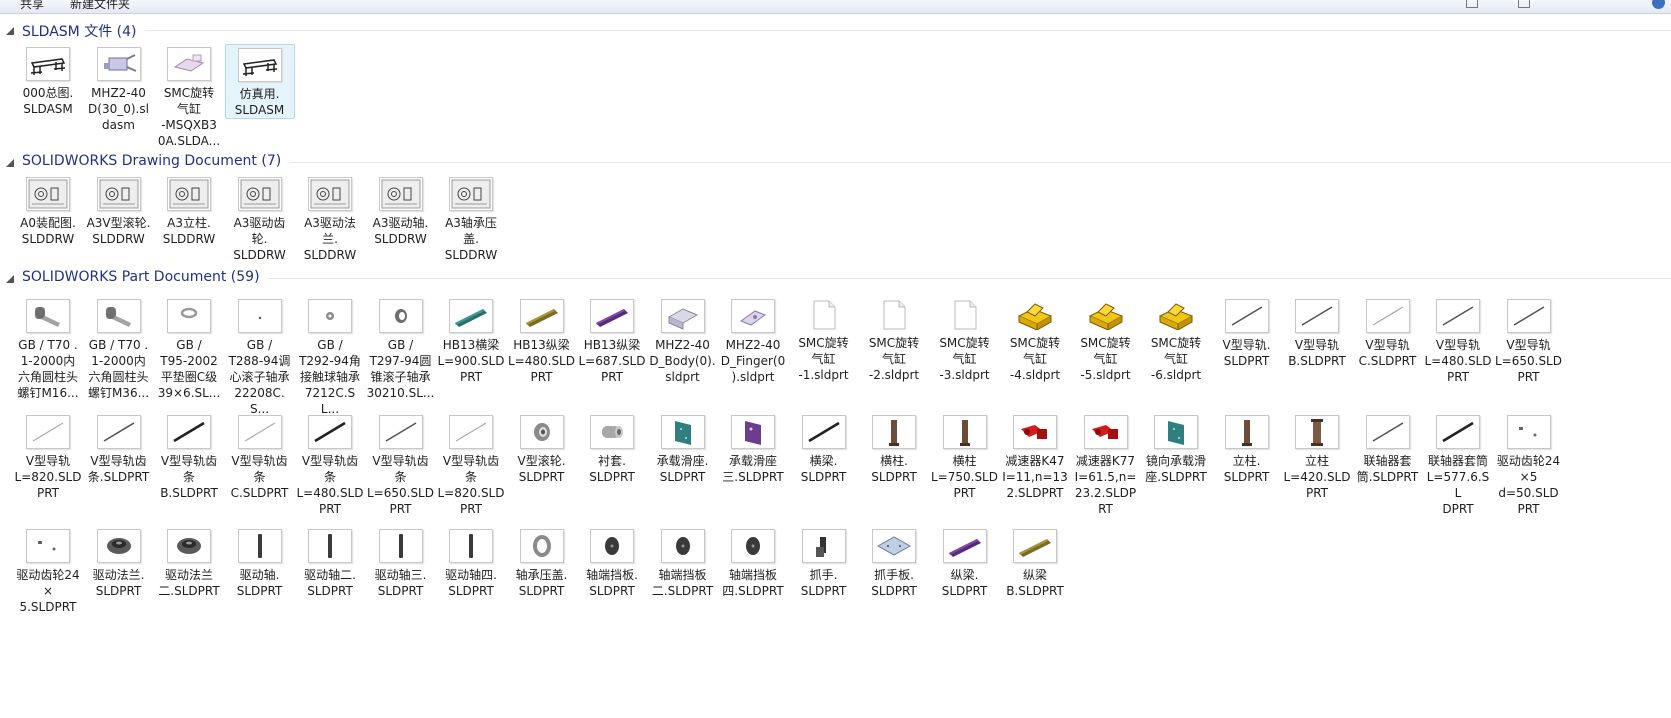  What do you see at coordinates (1247, 332) in the screenshot?
I see `file-item: V型导轨. SLDPRT` at bounding box center [1247, 332].